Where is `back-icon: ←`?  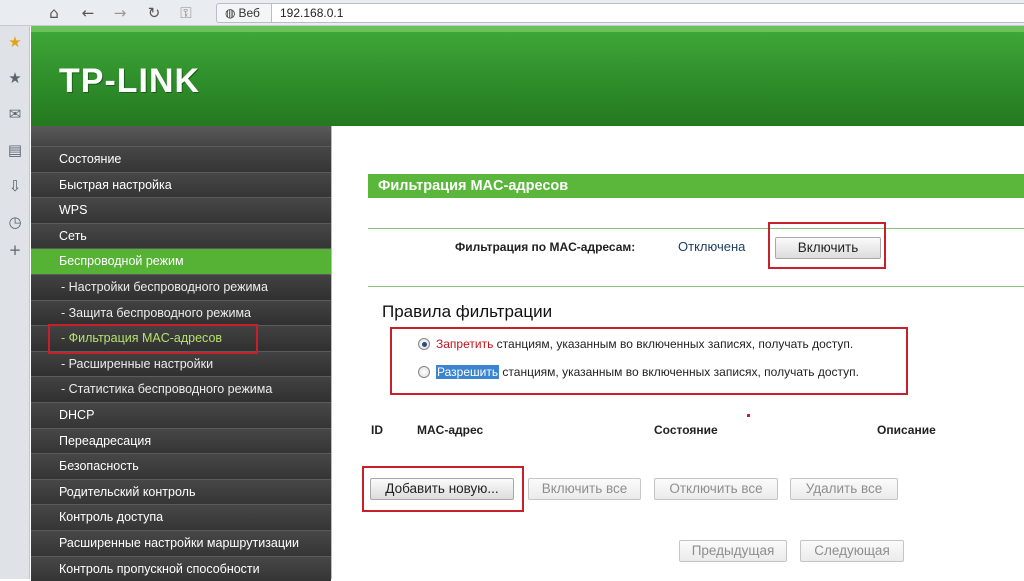
back-icon: ← is located at coordinates (88, 13).